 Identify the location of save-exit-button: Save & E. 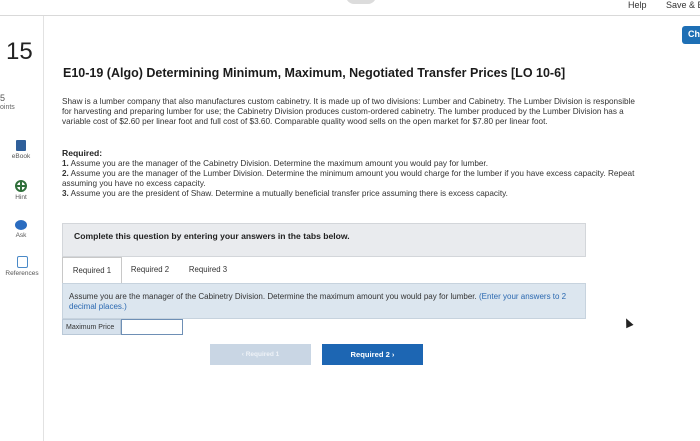
(683, 5).